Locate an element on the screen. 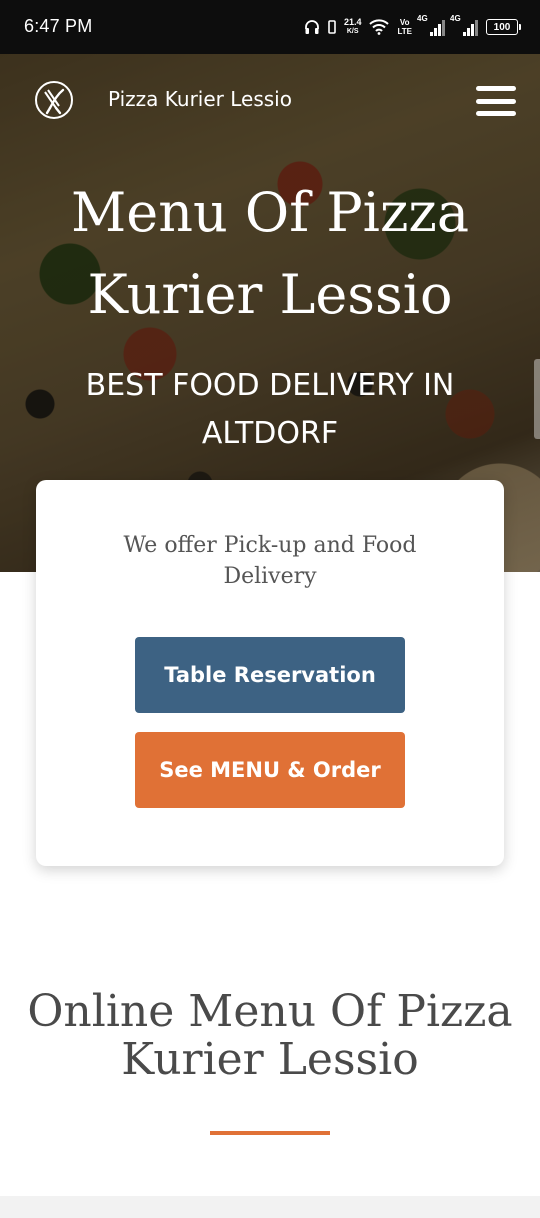  hero-title-line2: Kurier Lessio is located at coordinates (270, 294).